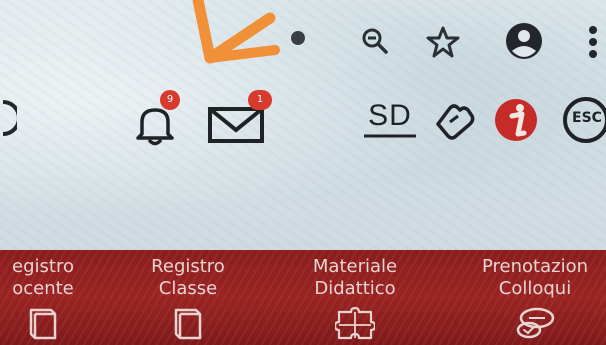  Describe the element at coordinates (188, 266) in the screenshot. I see `nav-label-line1: Registro` at that location.